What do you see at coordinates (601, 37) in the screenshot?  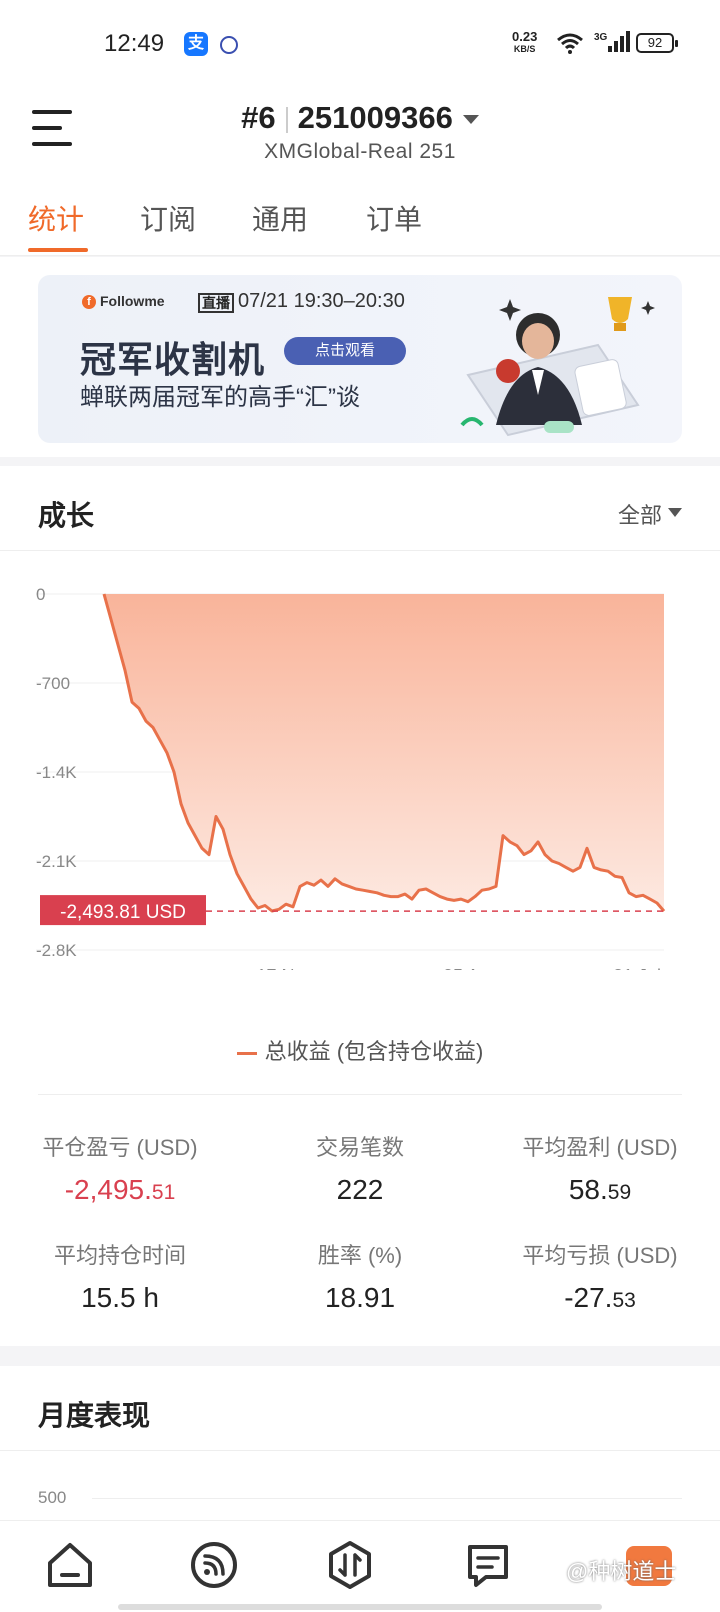 I see `network-type: 3G` at bounding box center [601, 37].